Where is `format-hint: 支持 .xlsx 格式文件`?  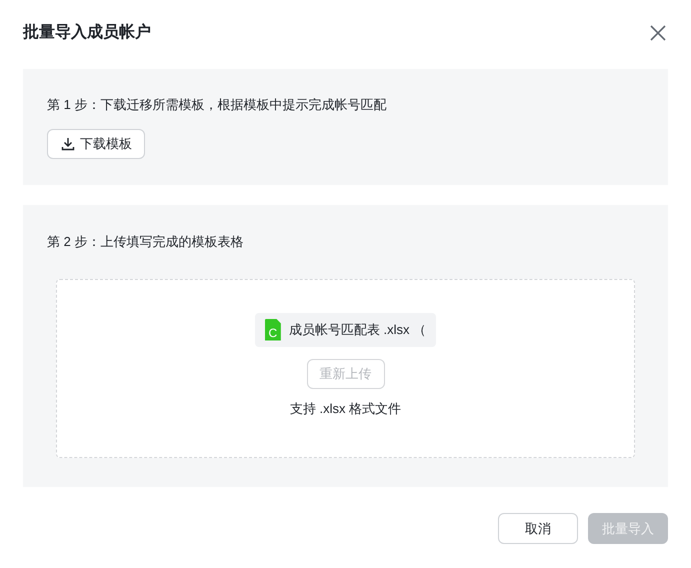 format-hint: 支持 .xlsx 格式文件 is located at coordinates (346, 409).